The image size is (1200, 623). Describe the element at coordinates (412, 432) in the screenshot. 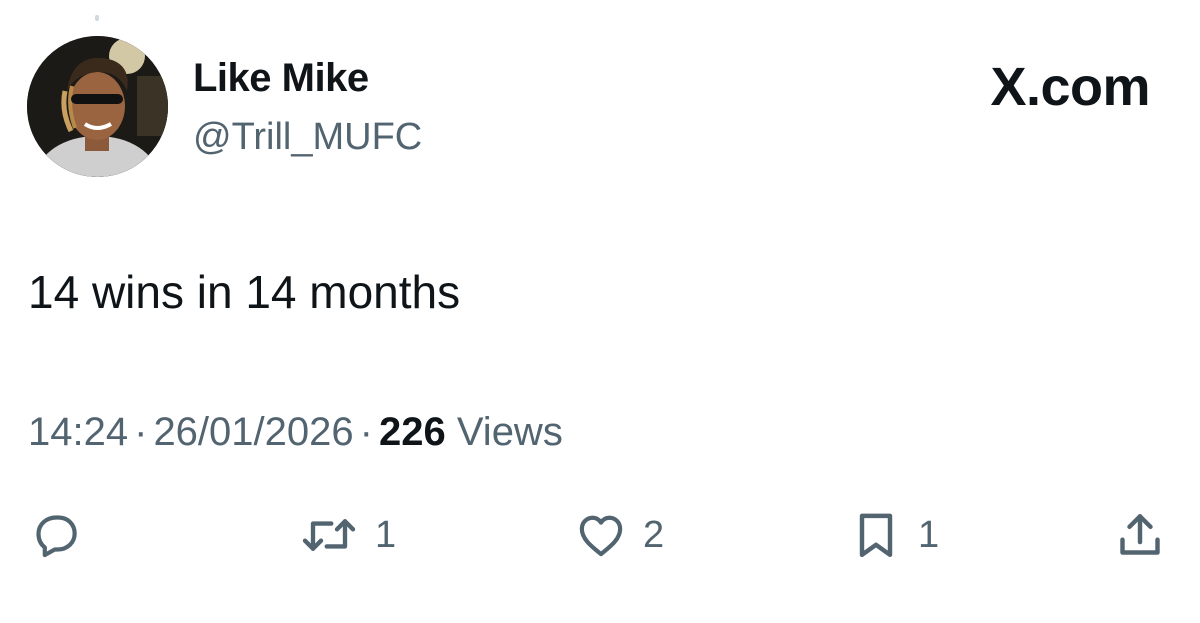

I see `views-count: 226` at that location.